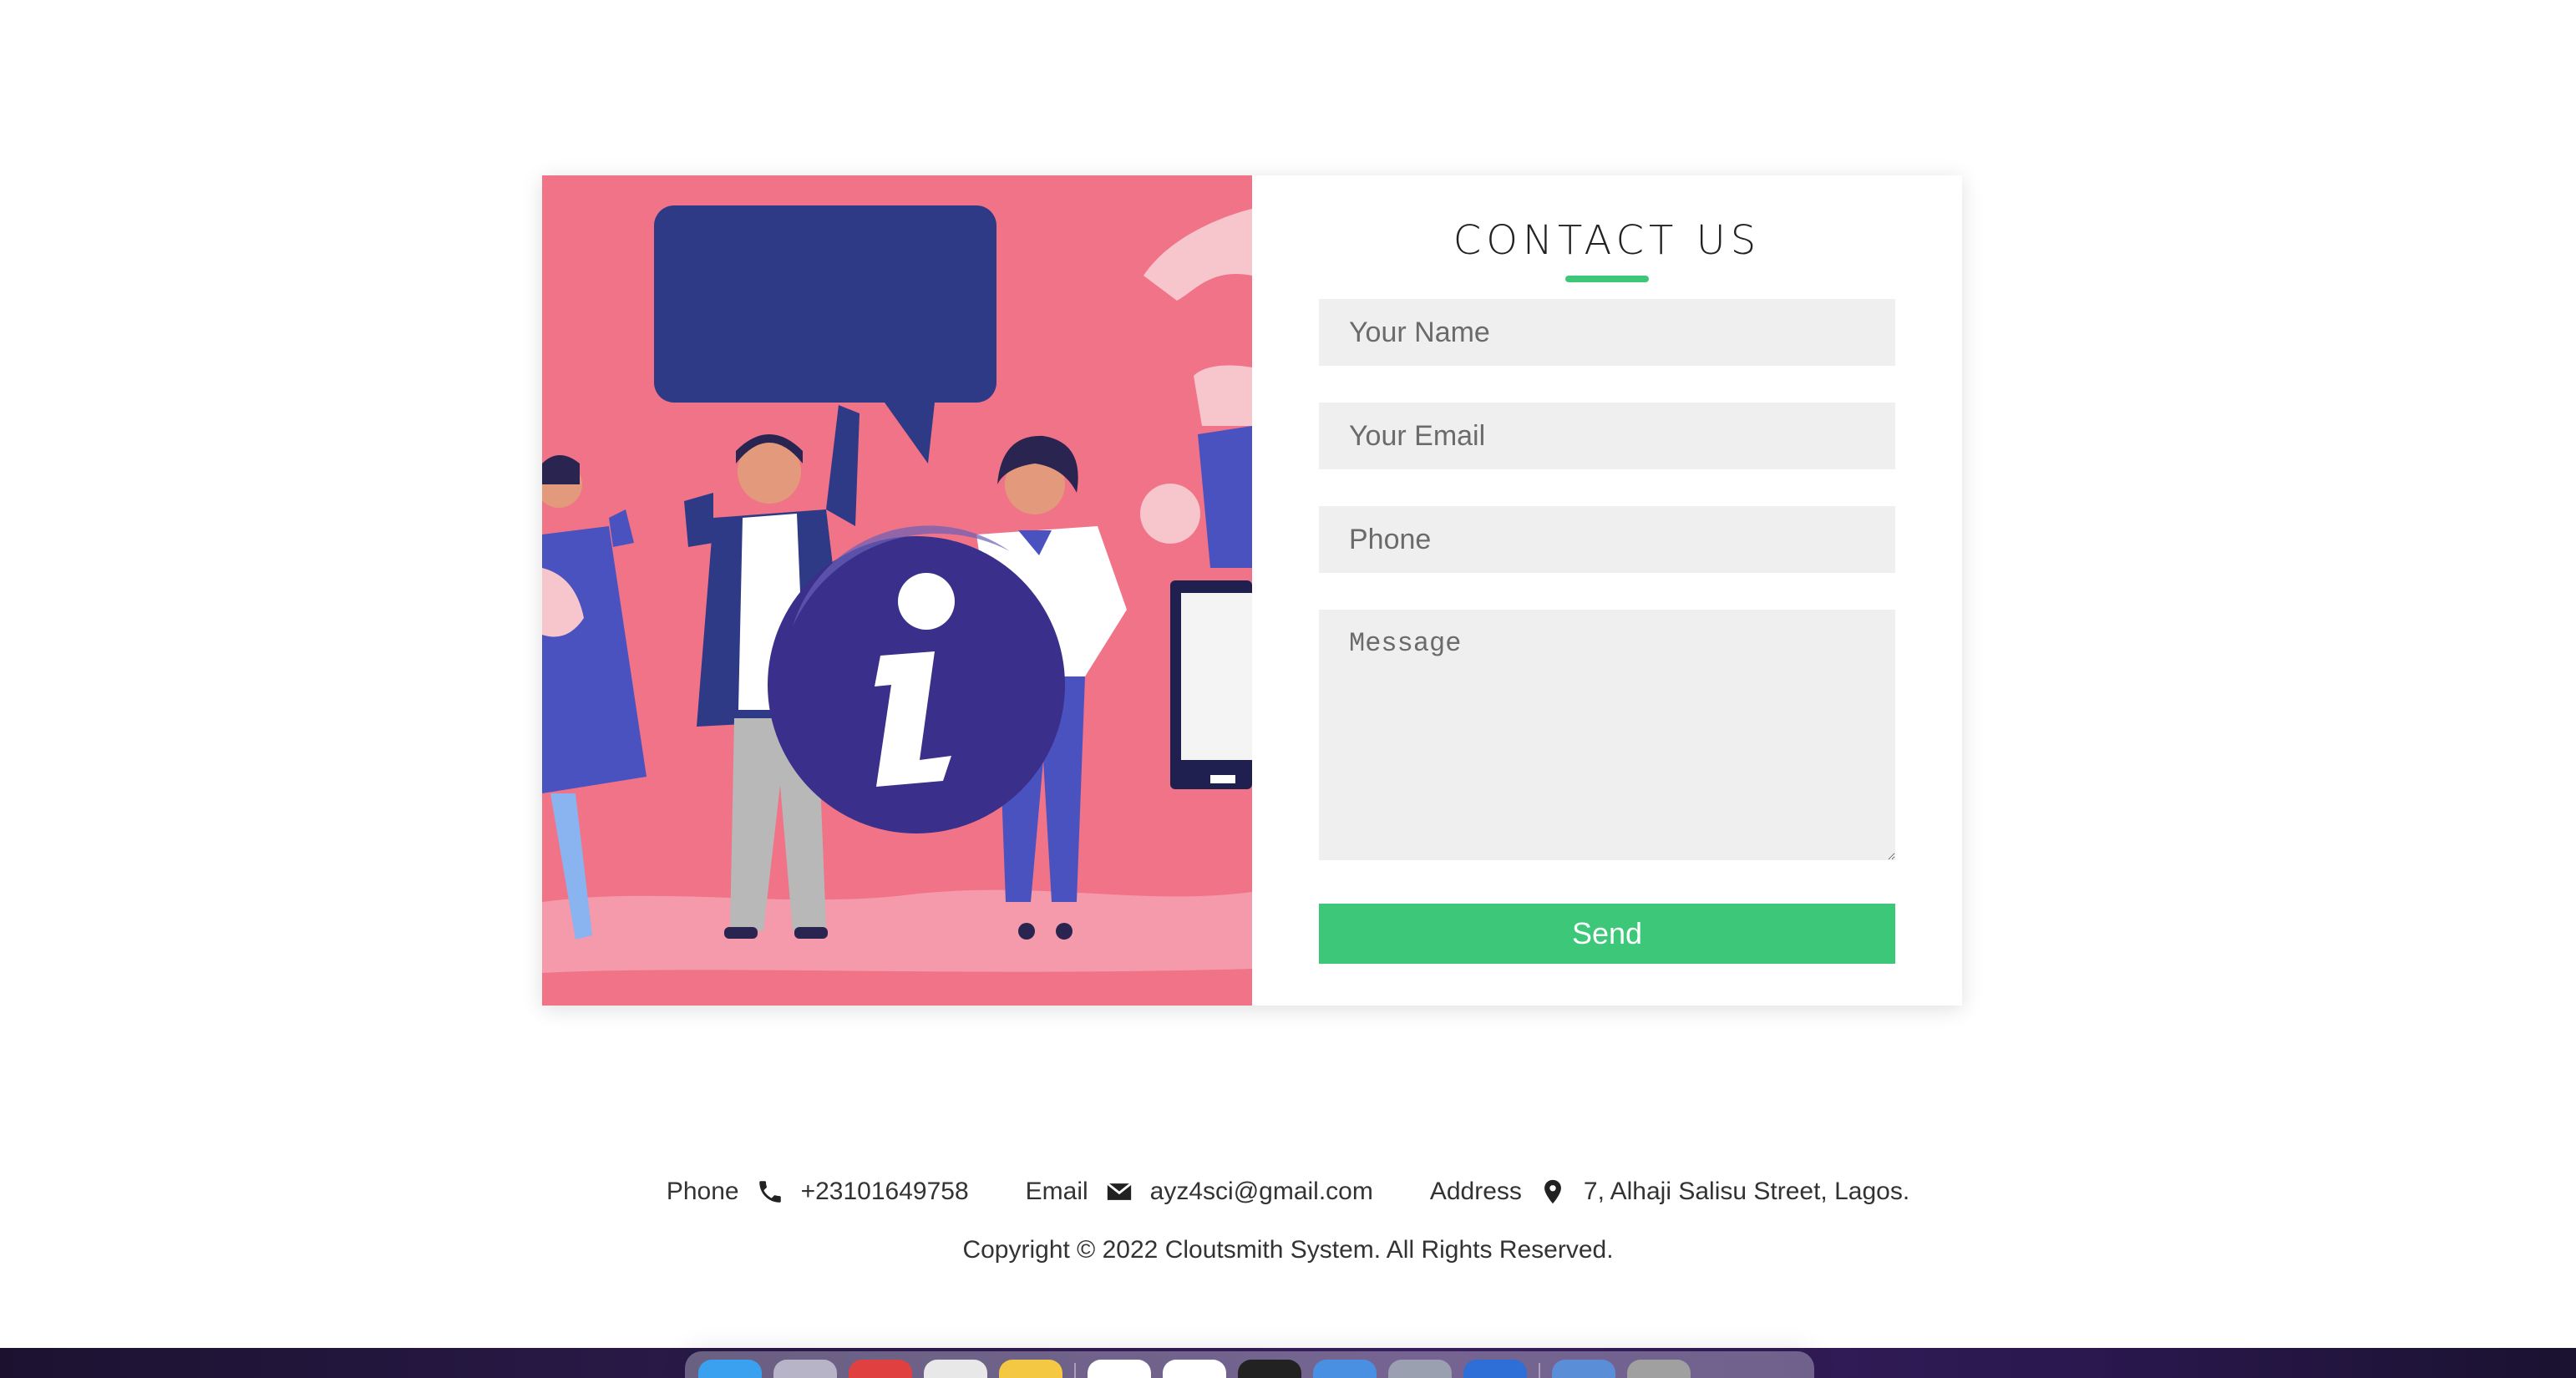 The width and height of the screenshot is (2576, 1378). Describe the element at coordinates (702, 1192) in the screenshot. I see `phone-label: Phone` at that location.